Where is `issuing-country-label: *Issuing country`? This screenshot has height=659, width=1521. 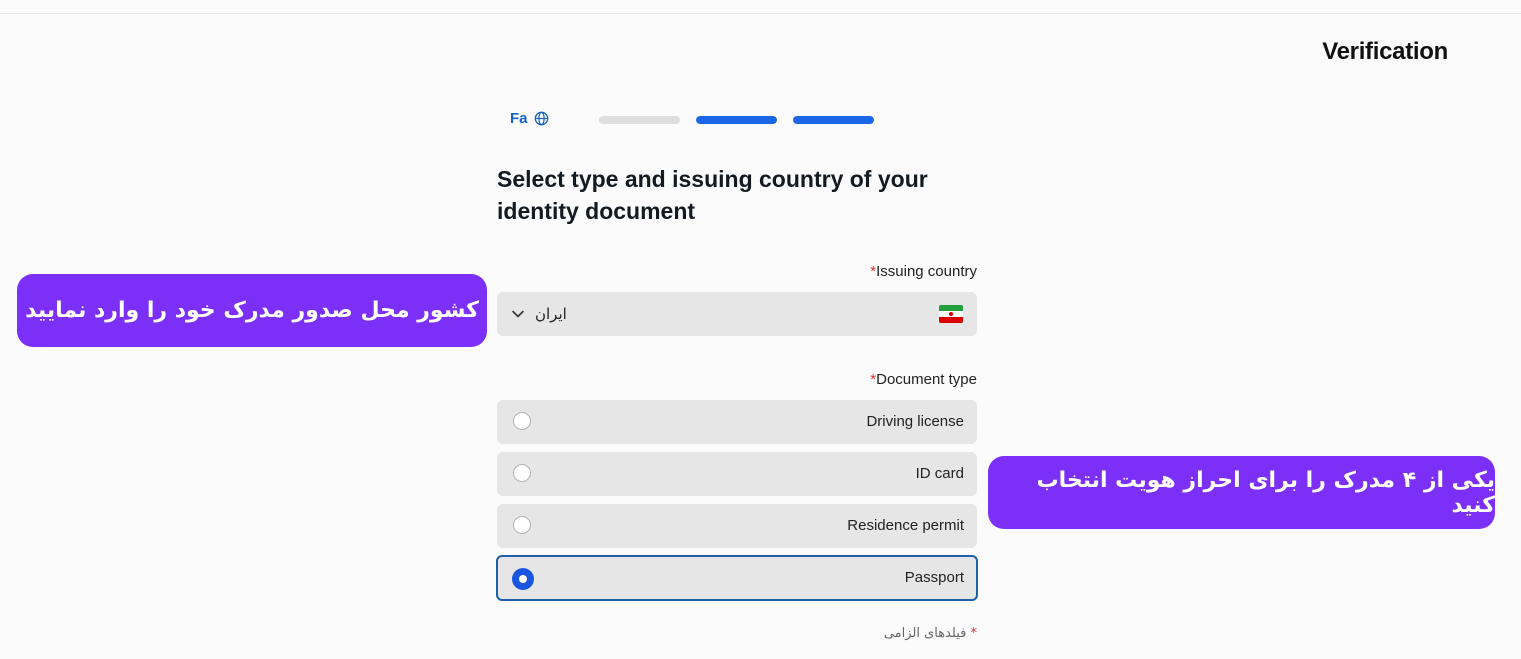
issuing-country-label: *Issuing country is located at coordinates (923, 271).